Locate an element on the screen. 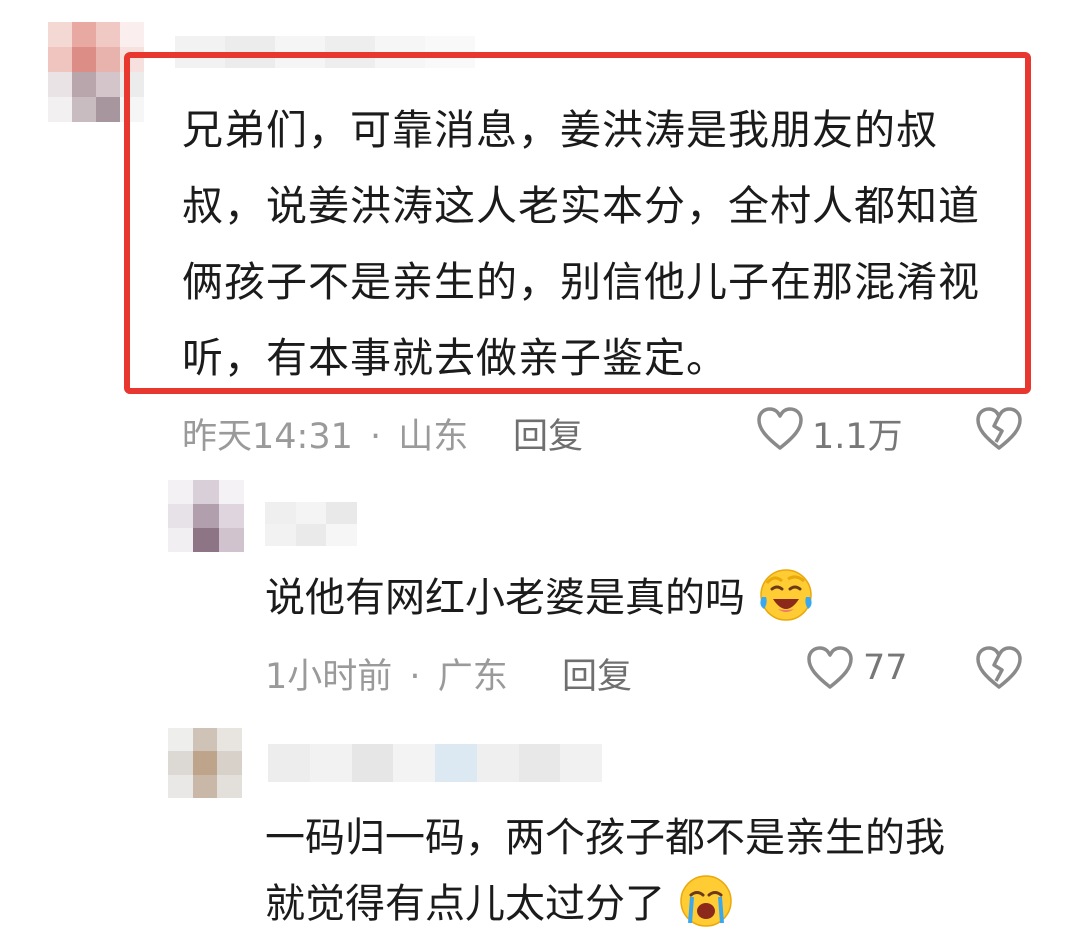 This screenshot has width=1080, height=936. comment-location: 广东 is located at coordinates (472, 677).